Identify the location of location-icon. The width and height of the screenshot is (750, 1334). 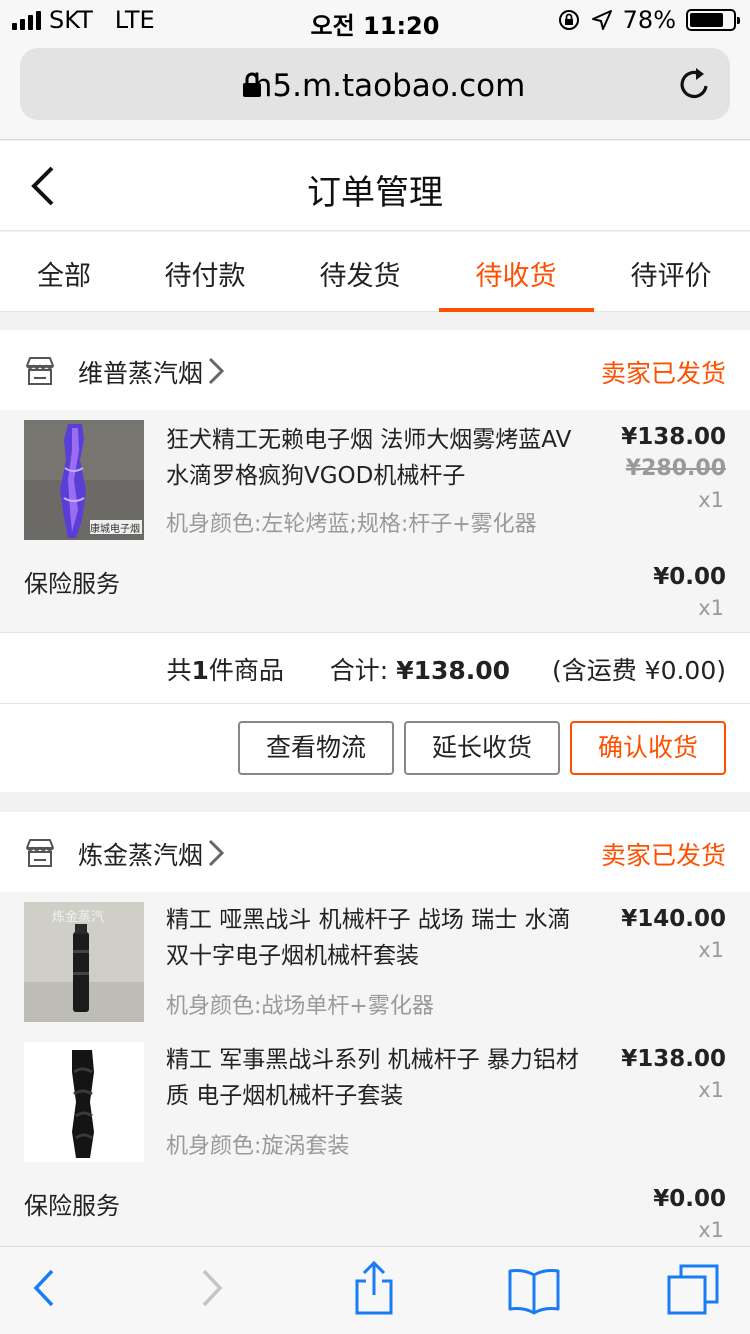
(601, 20).